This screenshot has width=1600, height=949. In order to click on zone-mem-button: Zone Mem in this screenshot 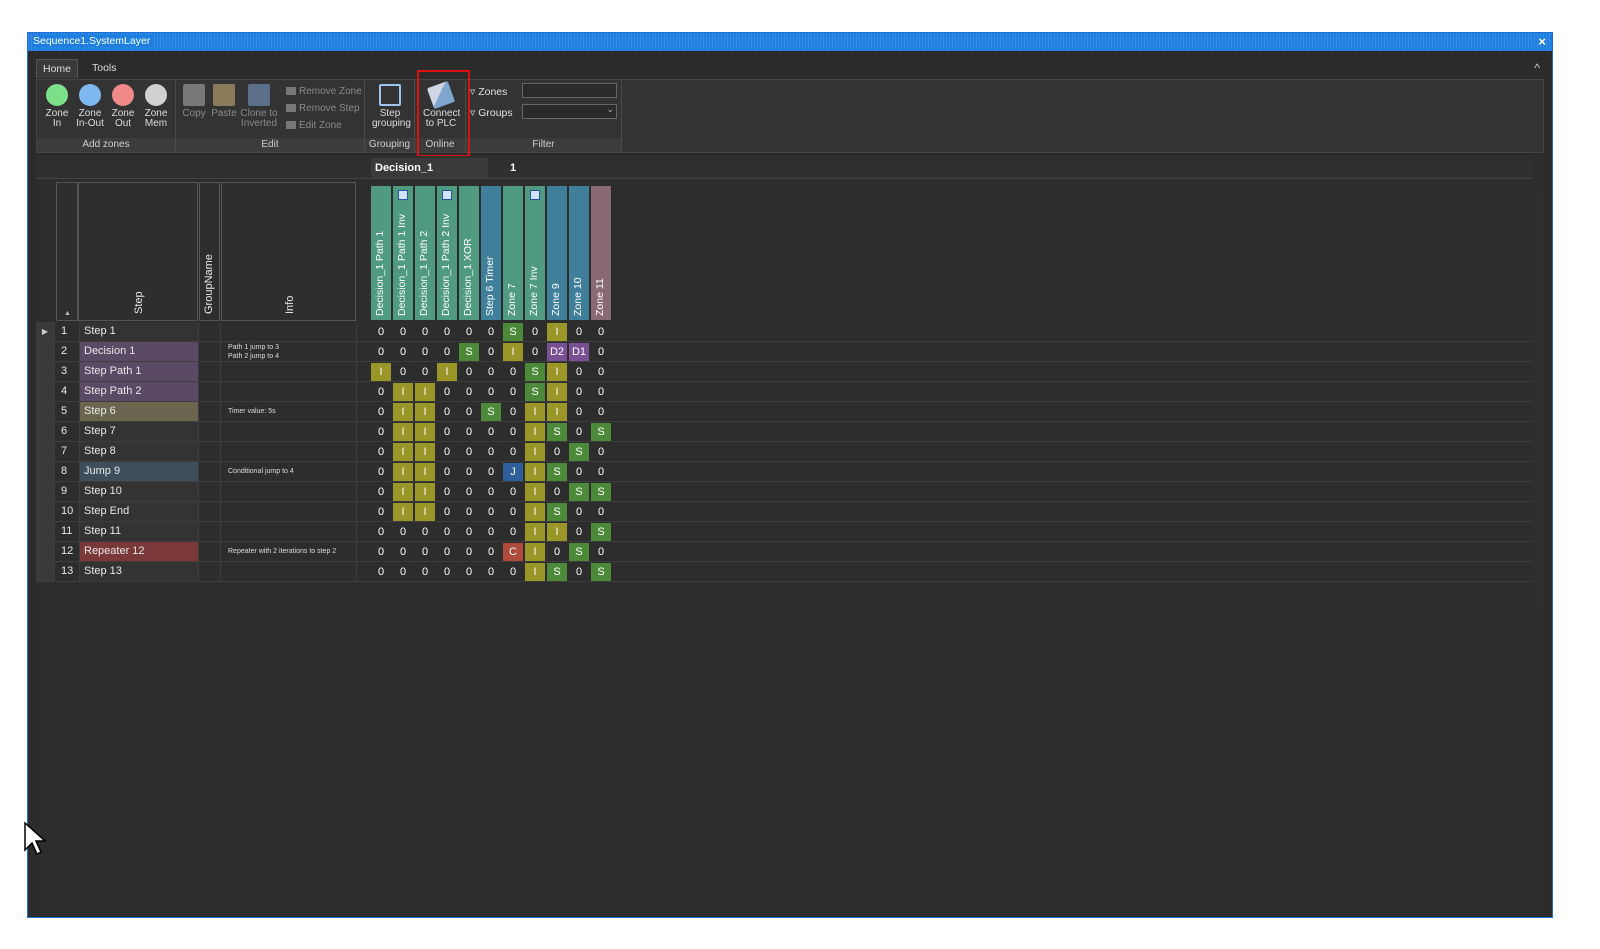, I will do `click(156, 106)`.